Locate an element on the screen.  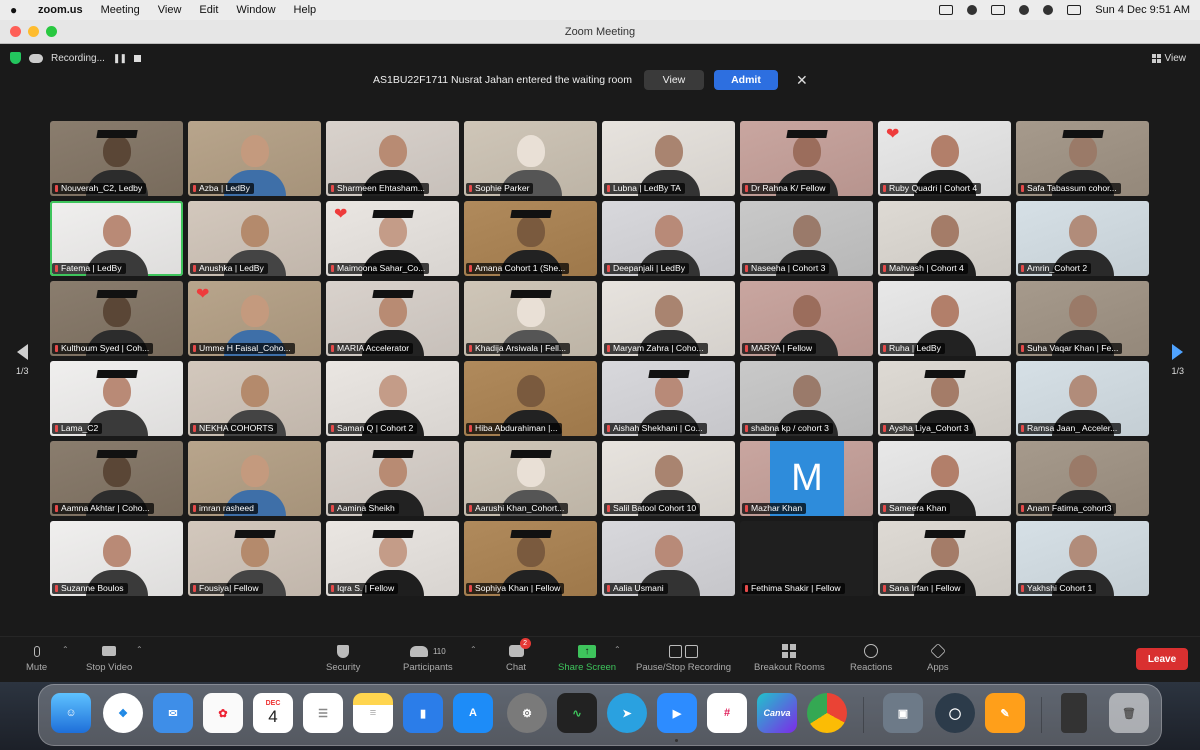
quicktime-icon: ◯ is located at coordinates (955, 713).